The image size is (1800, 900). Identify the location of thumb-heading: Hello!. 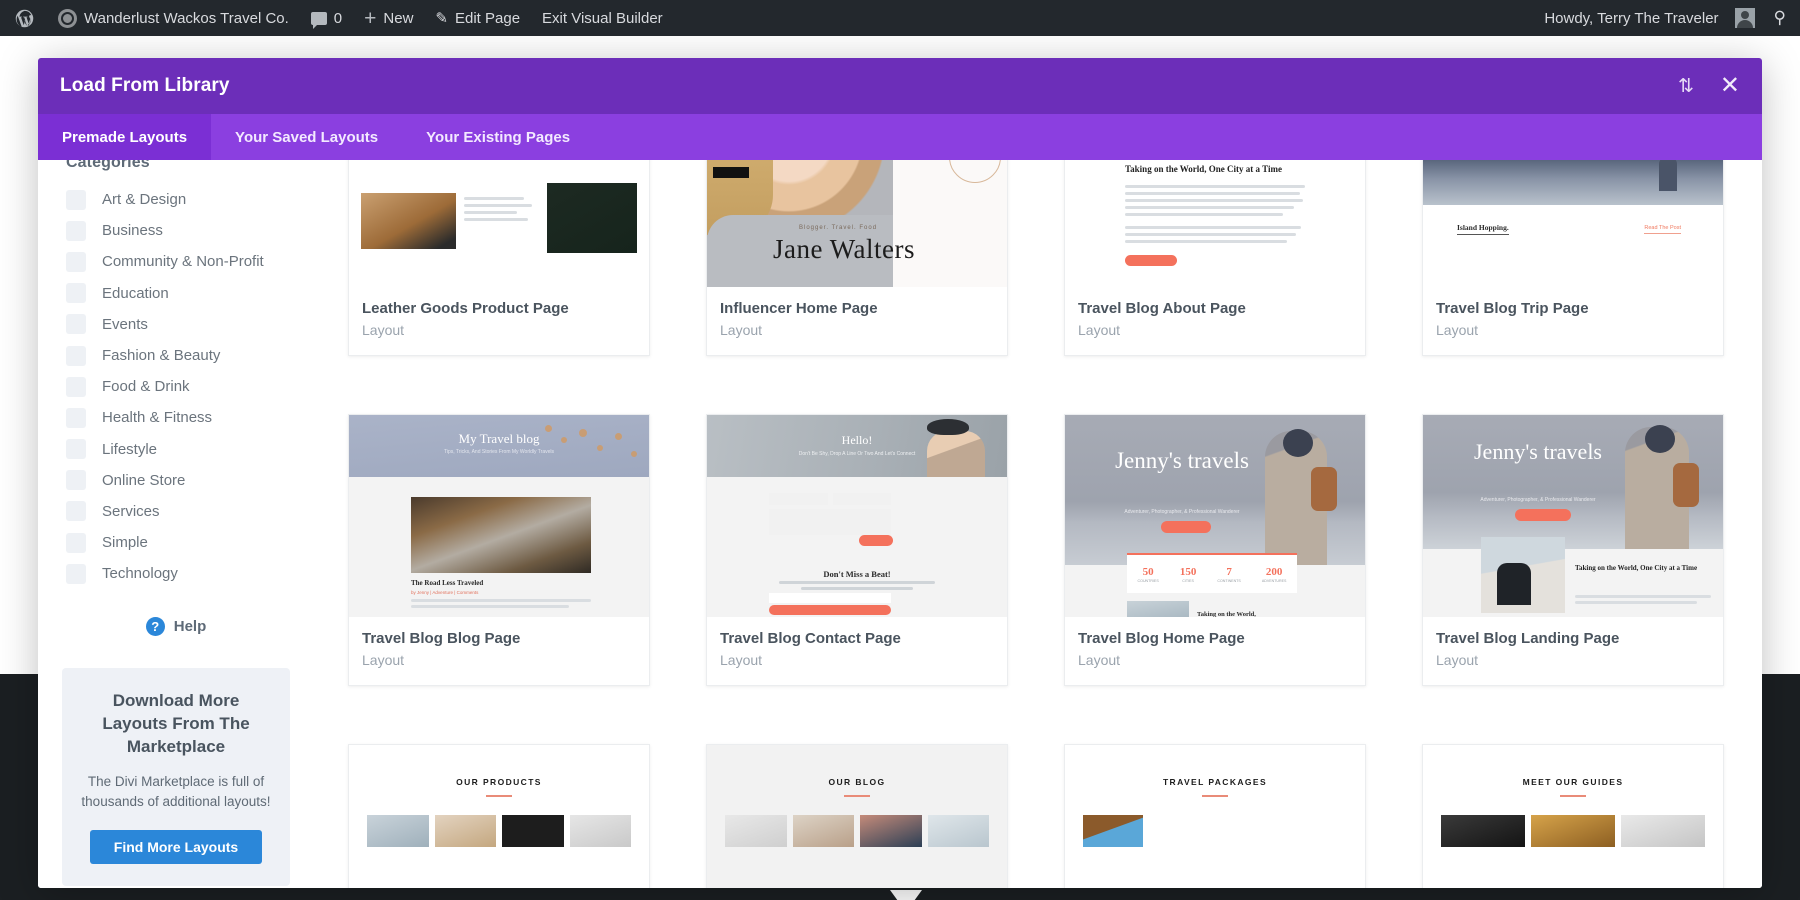
(857, 440).